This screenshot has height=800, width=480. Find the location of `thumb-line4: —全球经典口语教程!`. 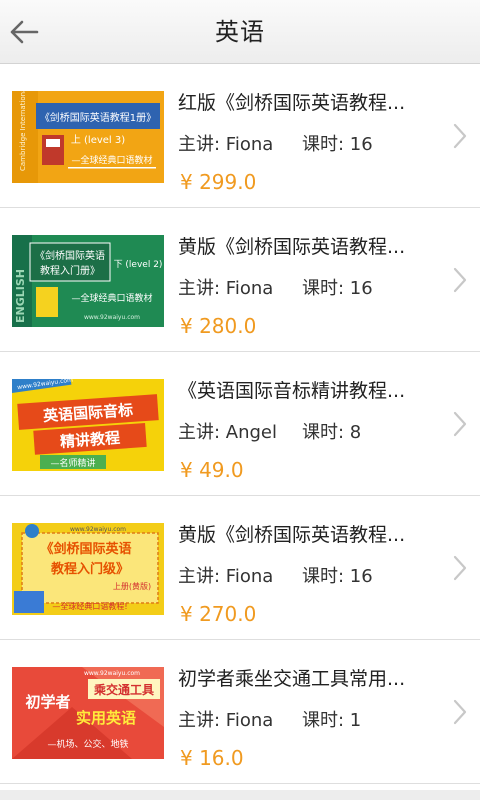

thumb-line4: —全球经典口语教程! is located at coordinates (89, 606).